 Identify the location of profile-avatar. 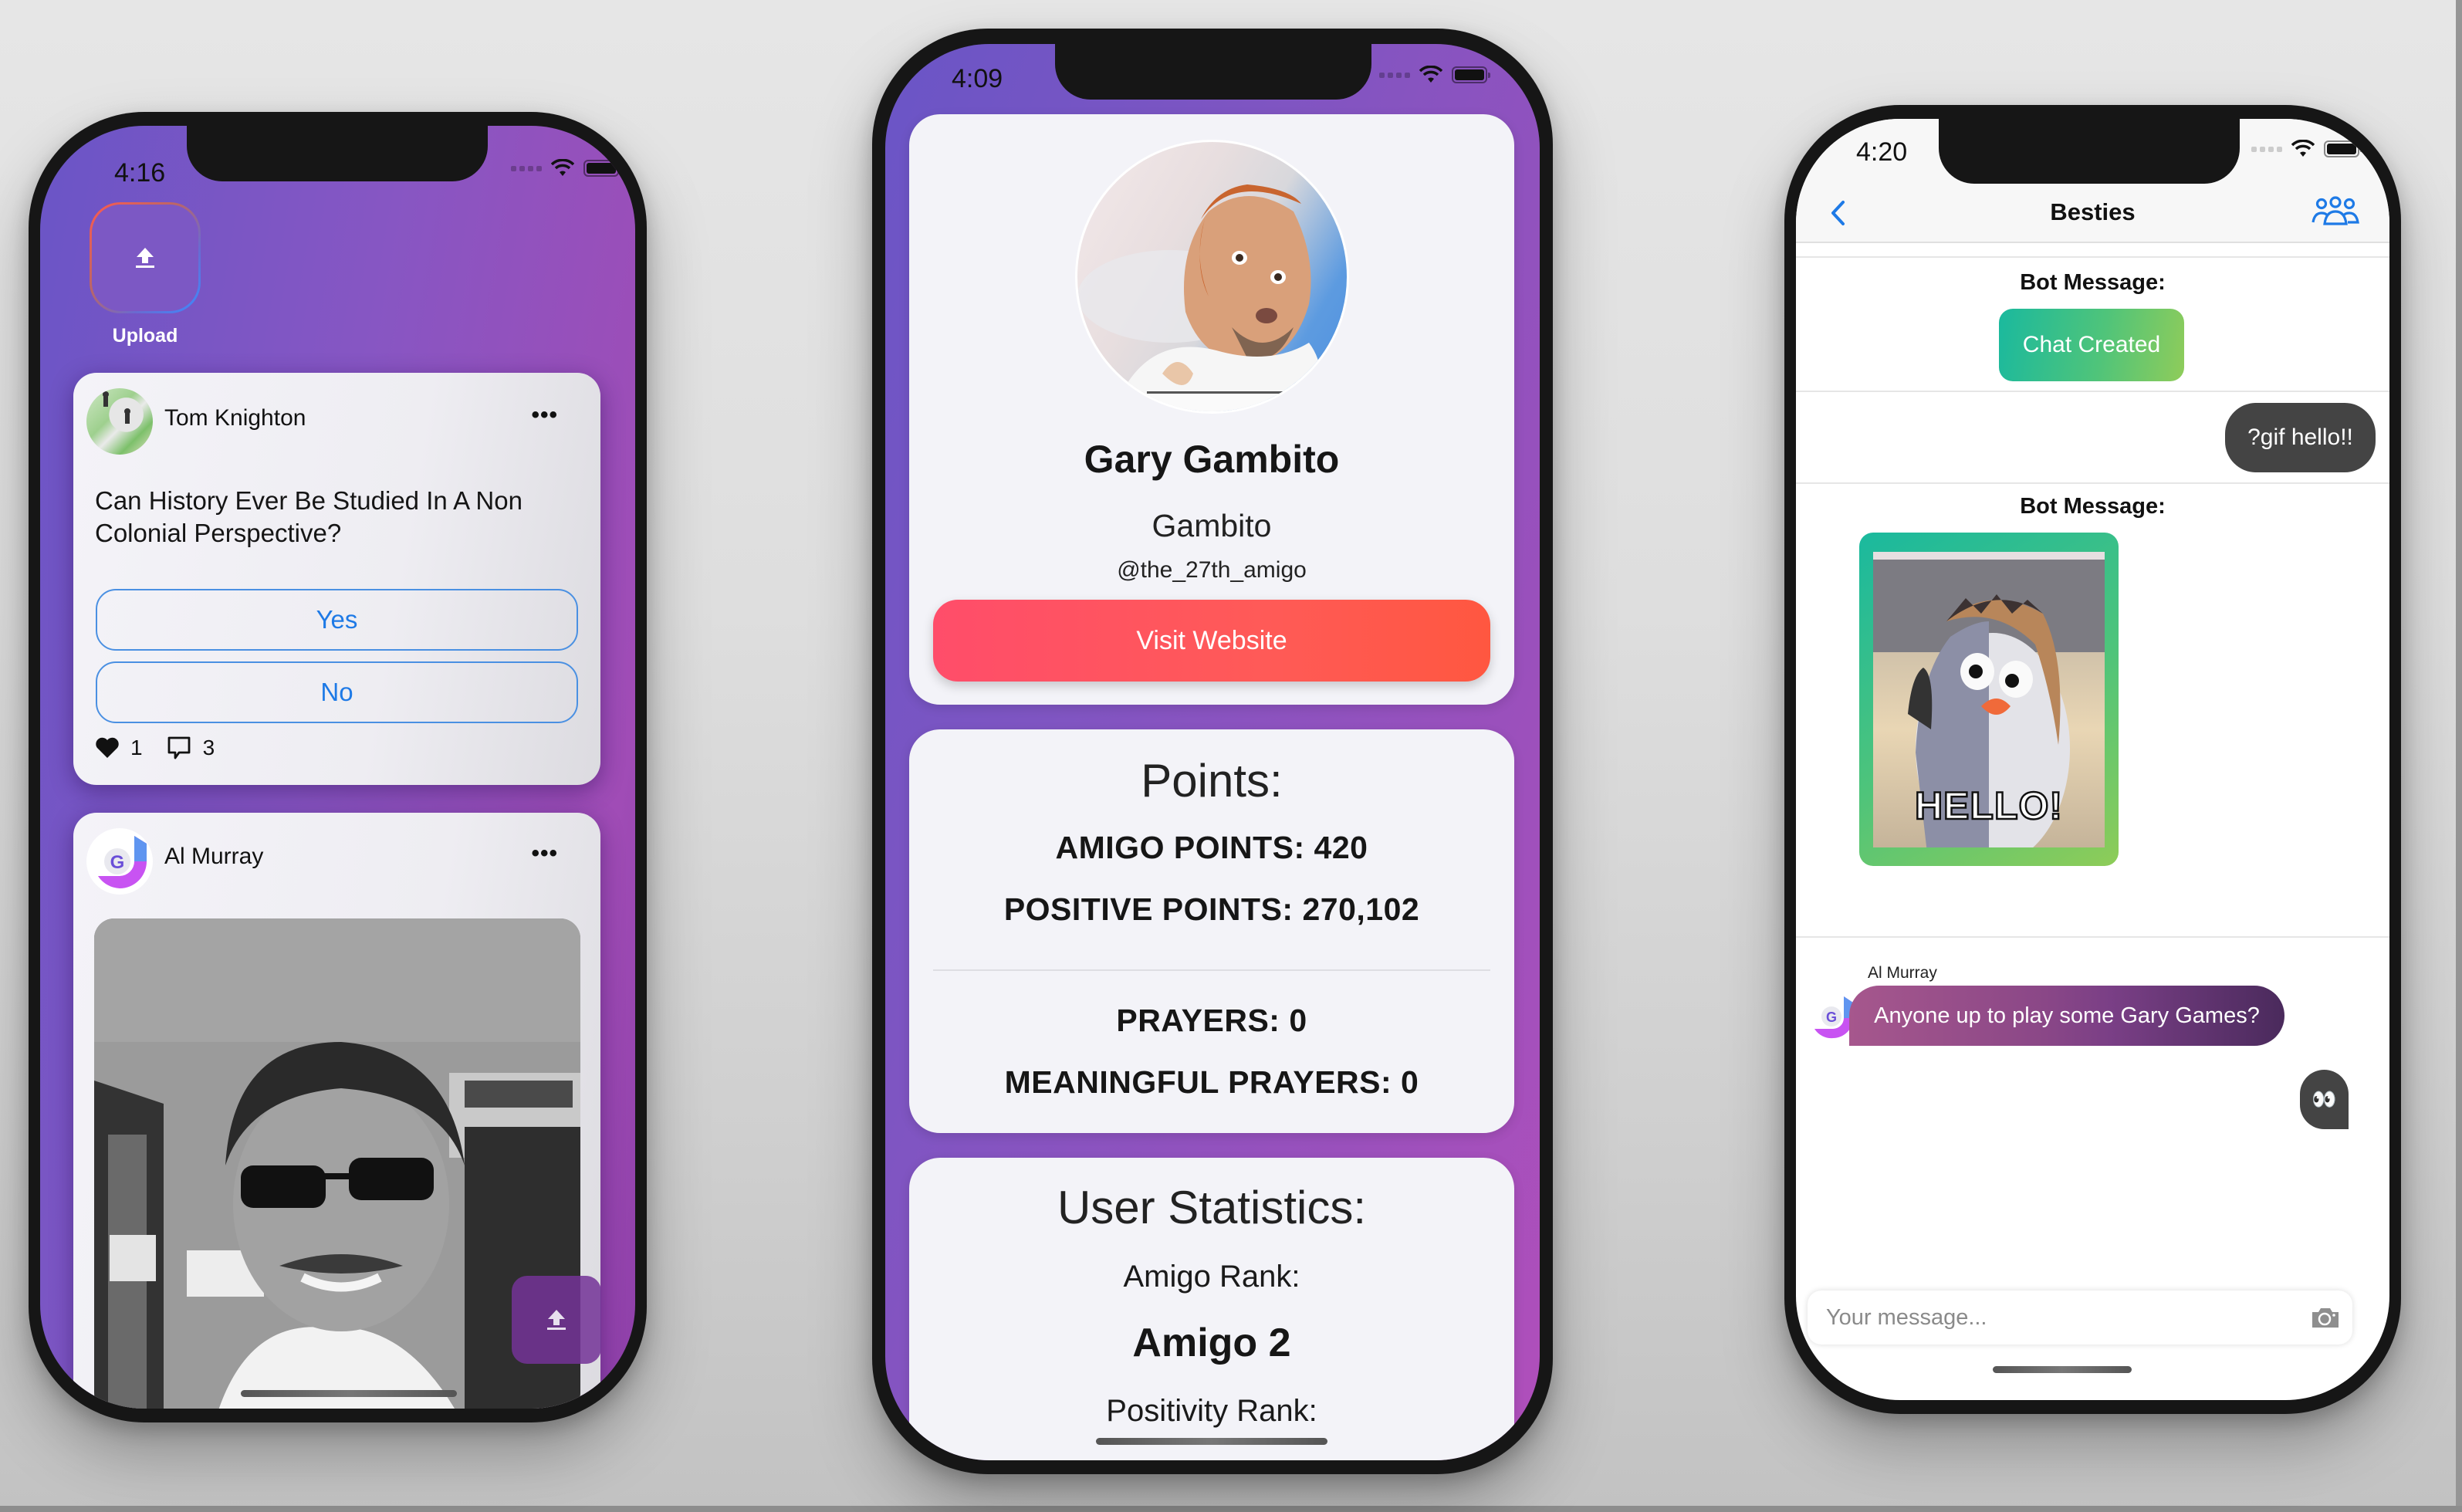
(1212, 277).